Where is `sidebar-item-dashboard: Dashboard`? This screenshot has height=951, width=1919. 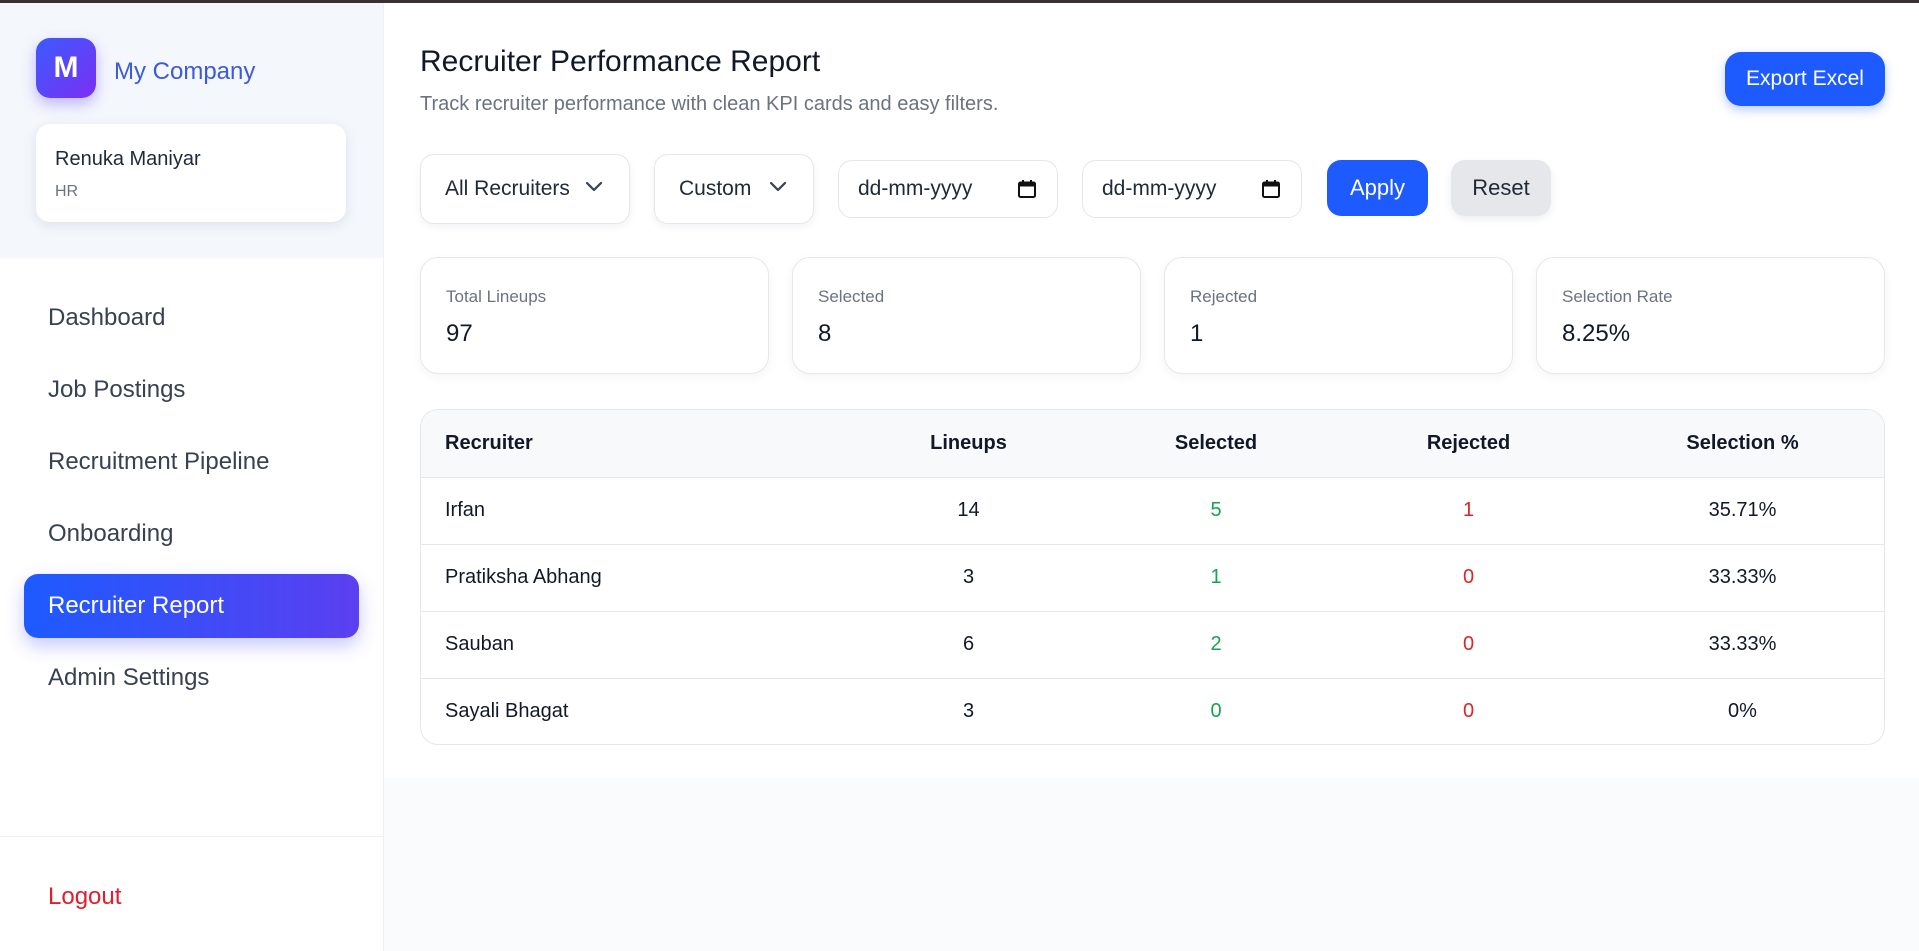
sidebar-item-dashboard: Dashboard is located at coordinates (191, 318).